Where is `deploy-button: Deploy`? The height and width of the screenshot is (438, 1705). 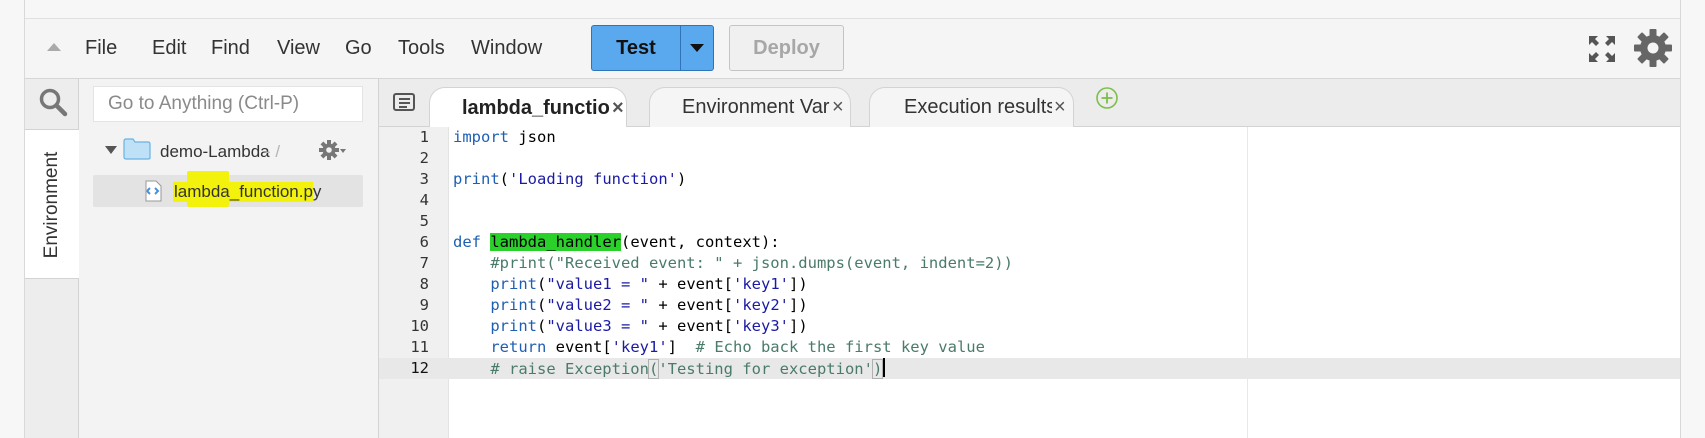 deploy-button: Deploy is located at coordinates (786, 48).